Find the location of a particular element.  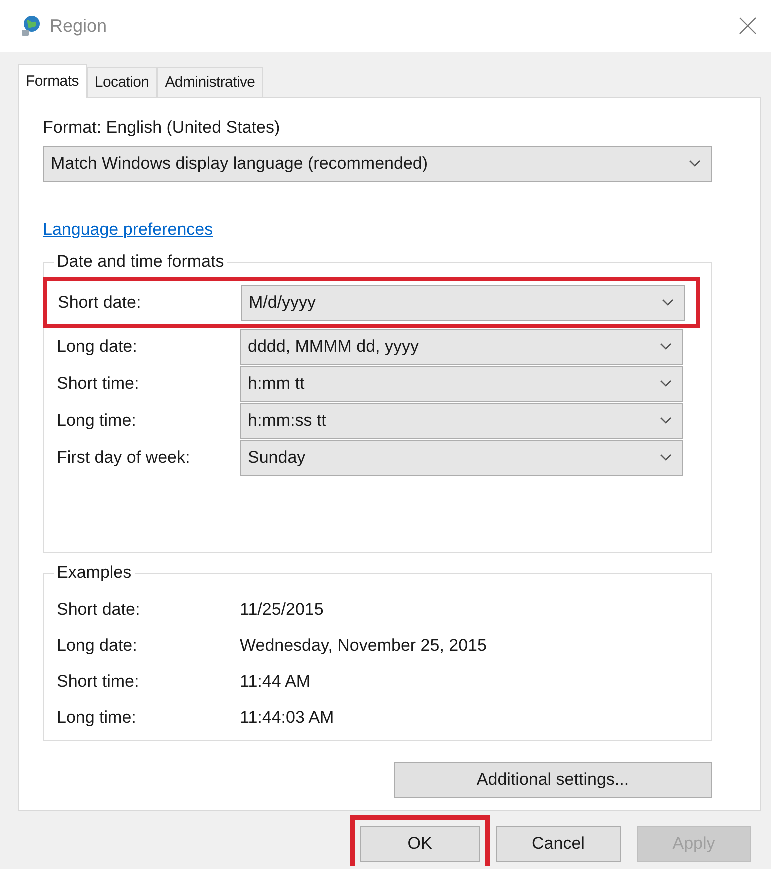

group-title: Examples is located at coordinates (94, 573).